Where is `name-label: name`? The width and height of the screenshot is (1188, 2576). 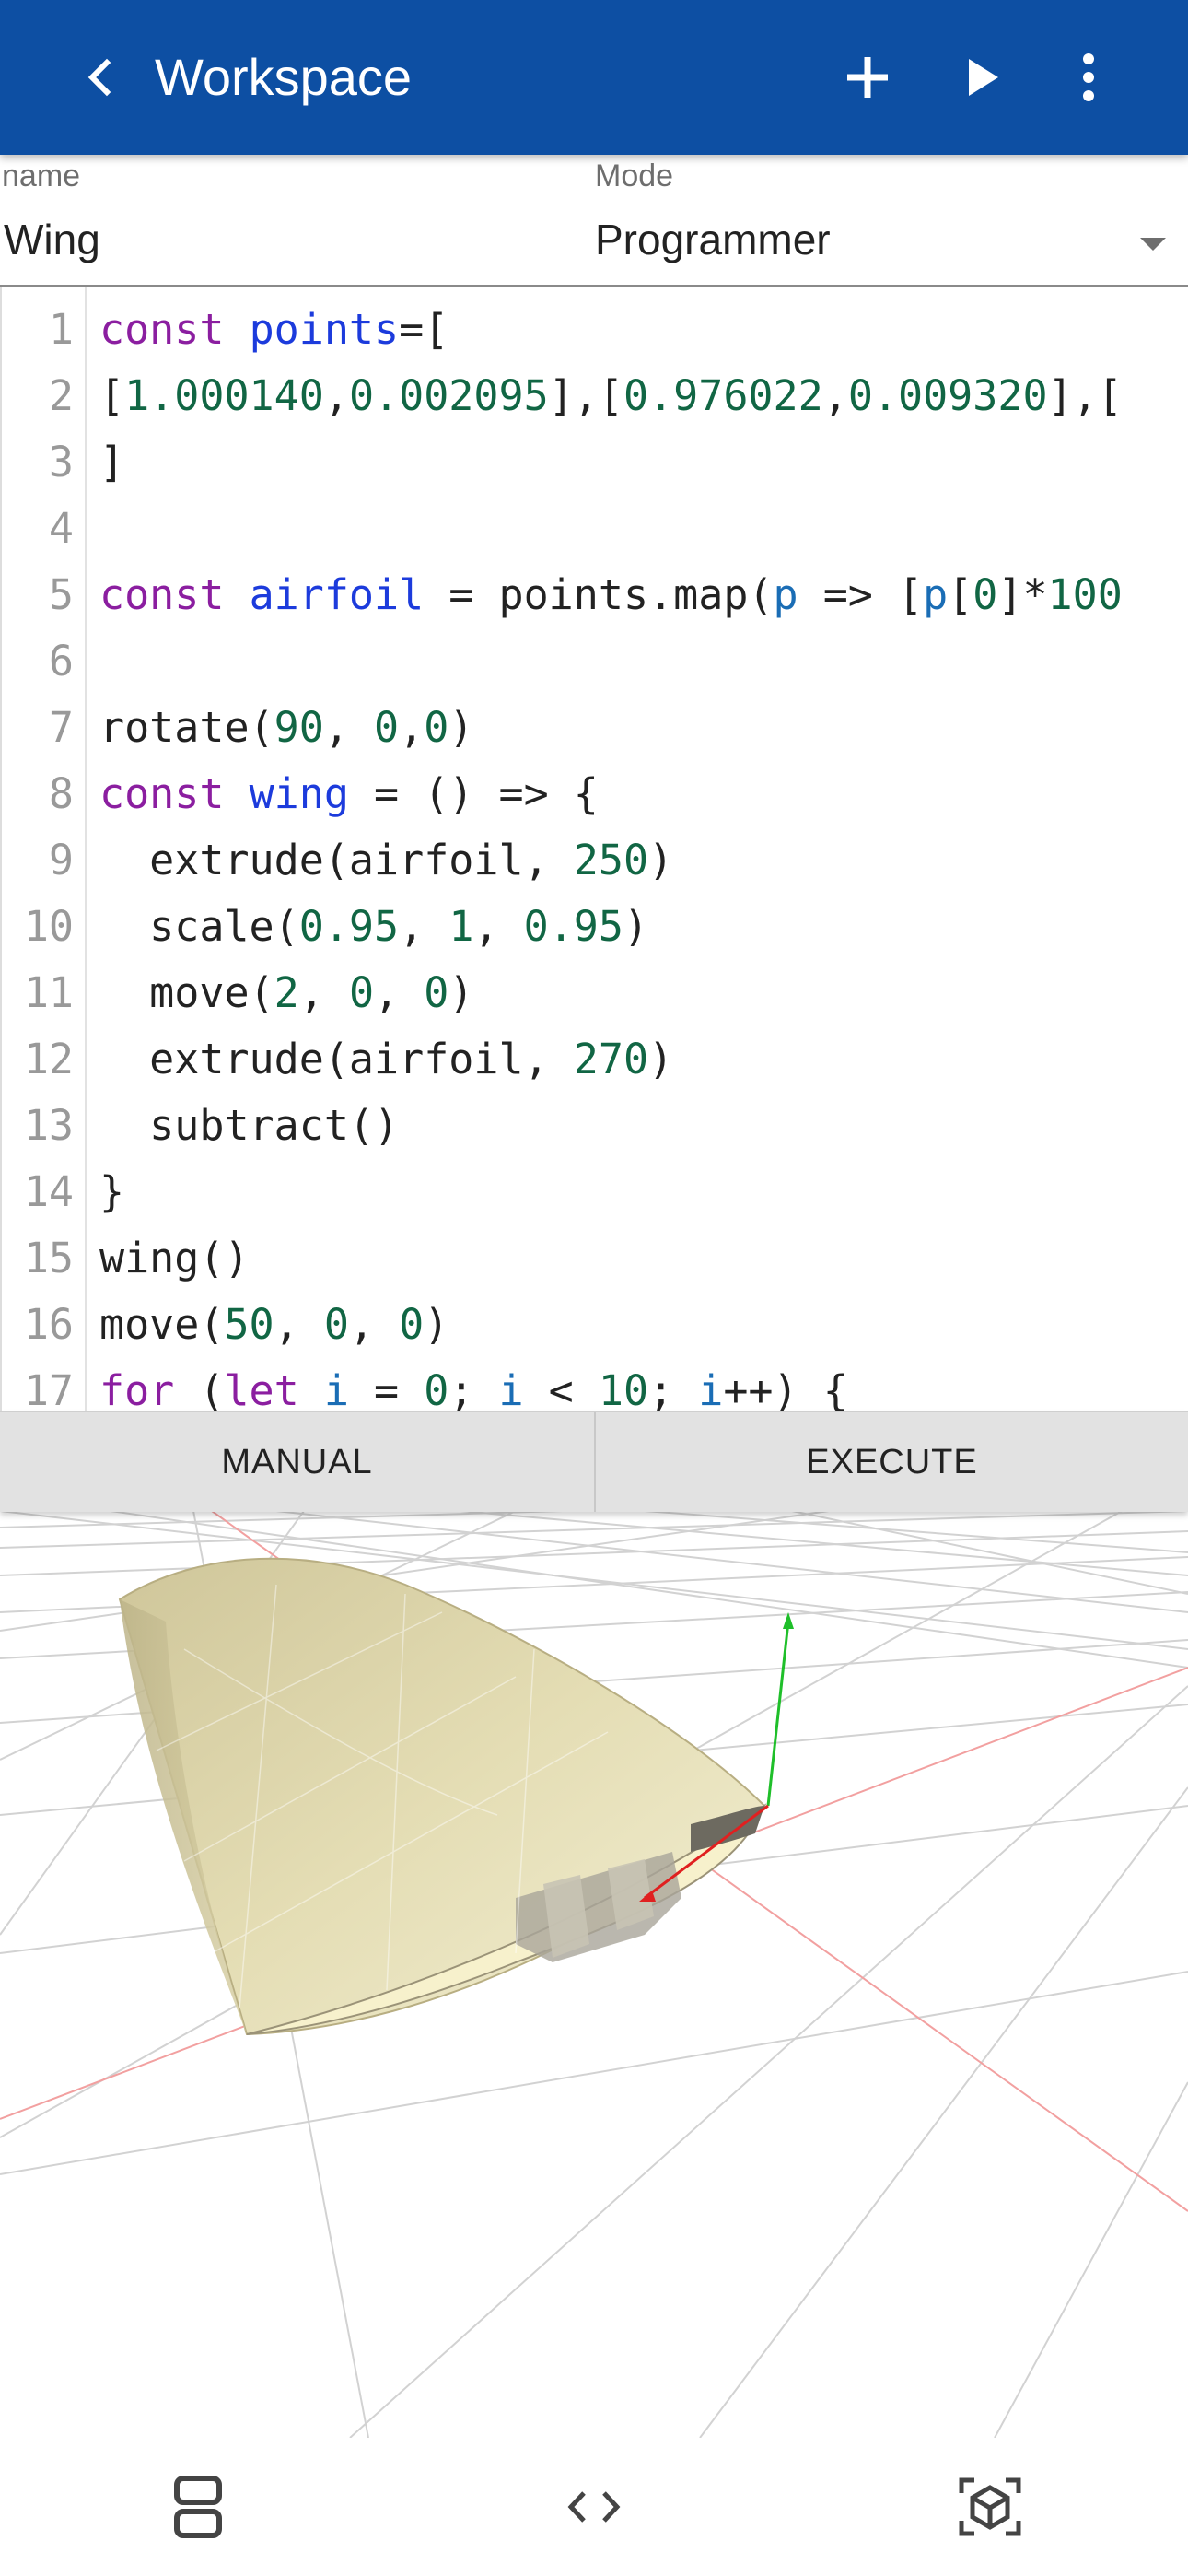
name-label: name is located at coordinates (41, 175).